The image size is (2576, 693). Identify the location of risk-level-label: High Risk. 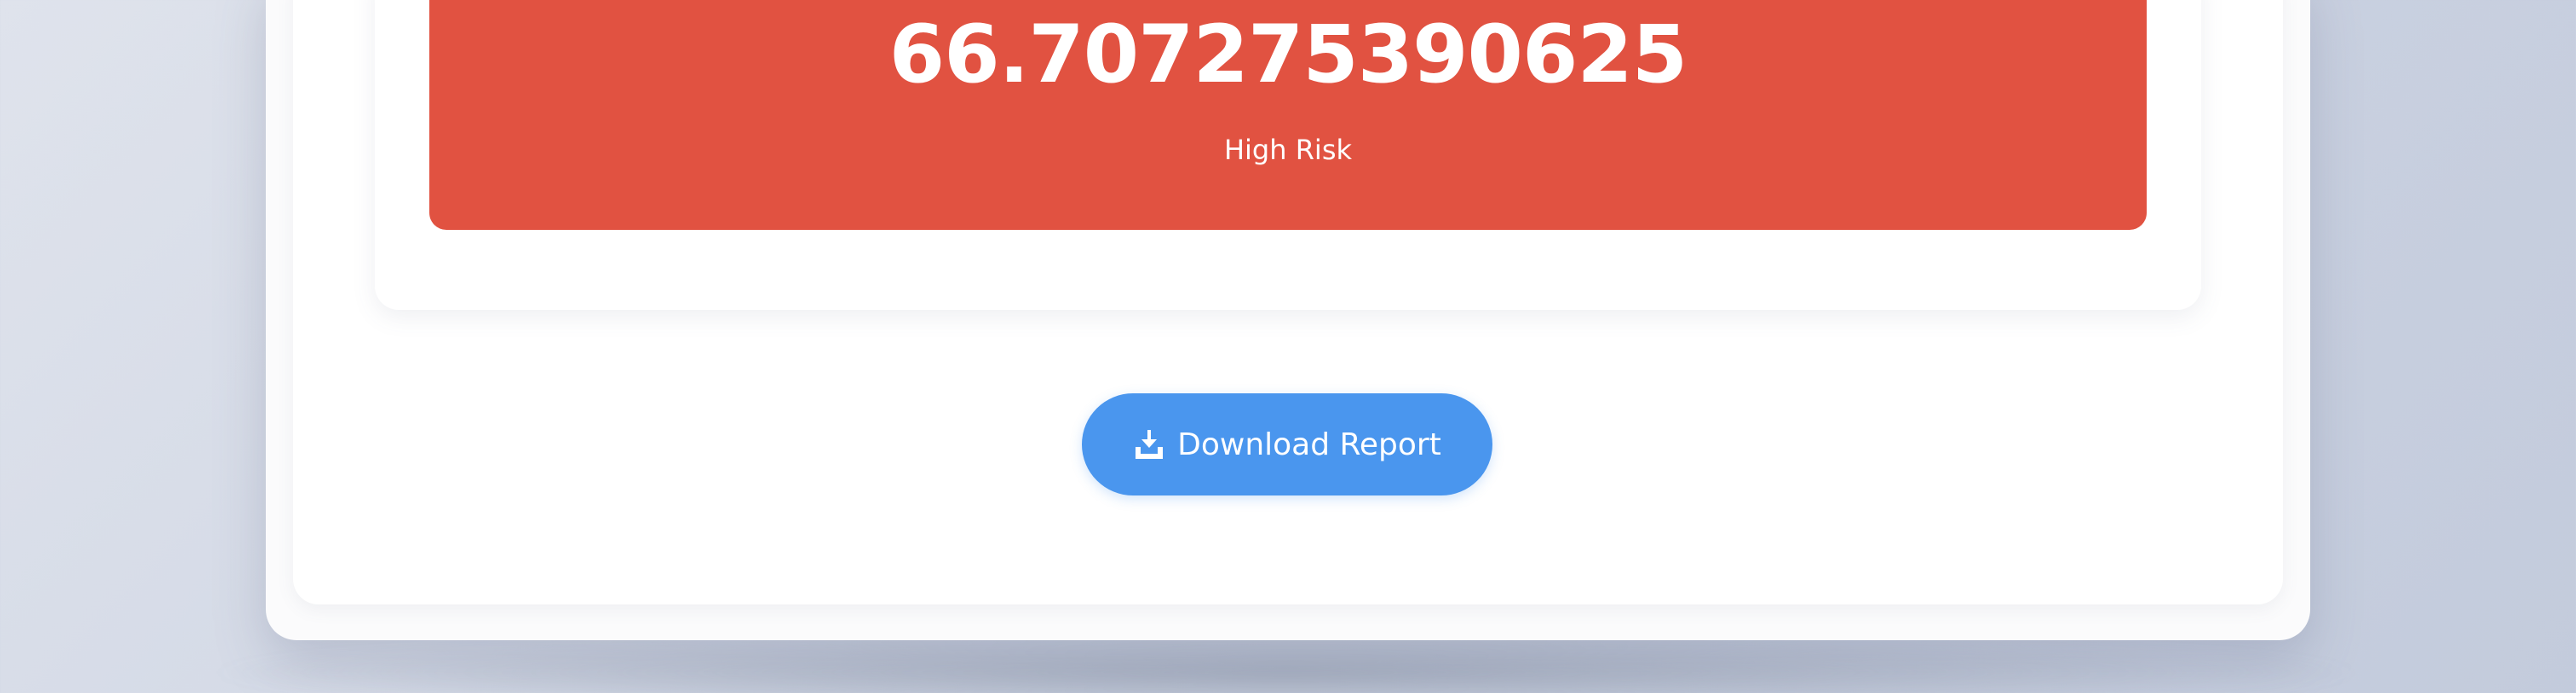
(1288, 150).